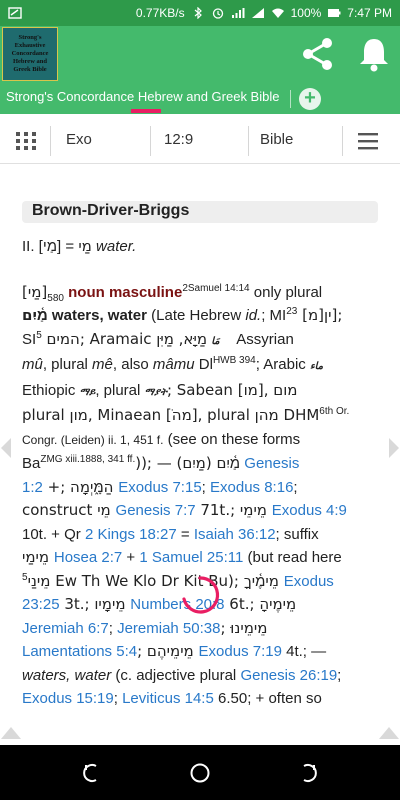 This screenshot has height=800, width=400. Describe the element at coordinates (280, 364) in the screenshot. I see `text: ; Arabic` at that location.